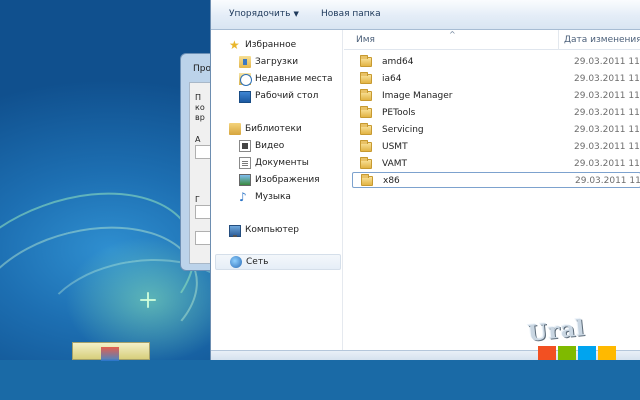 The image size is (640, 400). Describe the element at coordinates (271, 45) in the screenshot. I see `nav-label: Избранное` at that location.